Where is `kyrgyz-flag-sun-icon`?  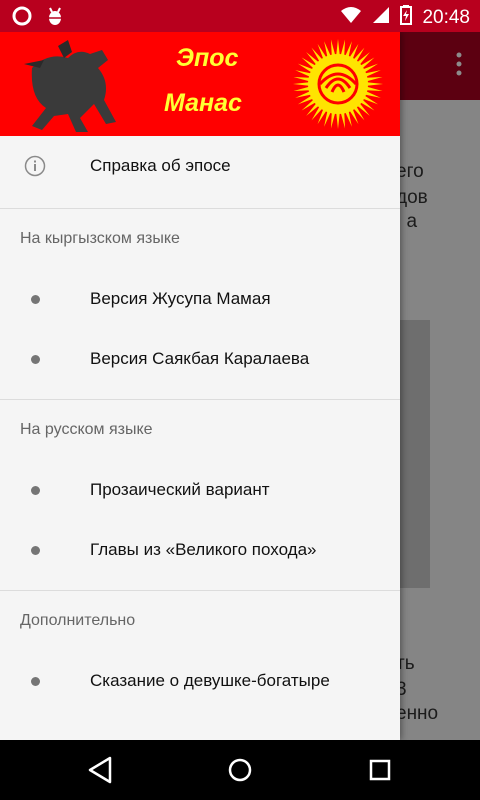 kyrgyz-flag-sun-icon is located at coordinates (338, 86).